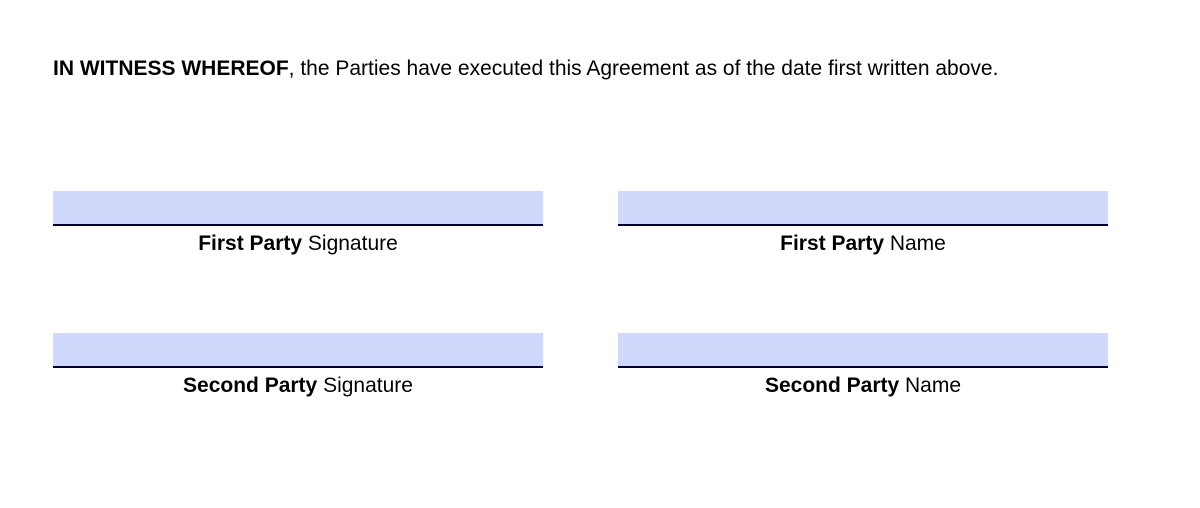 The image size is (1200, 508). I want to click on first-party-name-label-bold: First Party, so click(832, 243).